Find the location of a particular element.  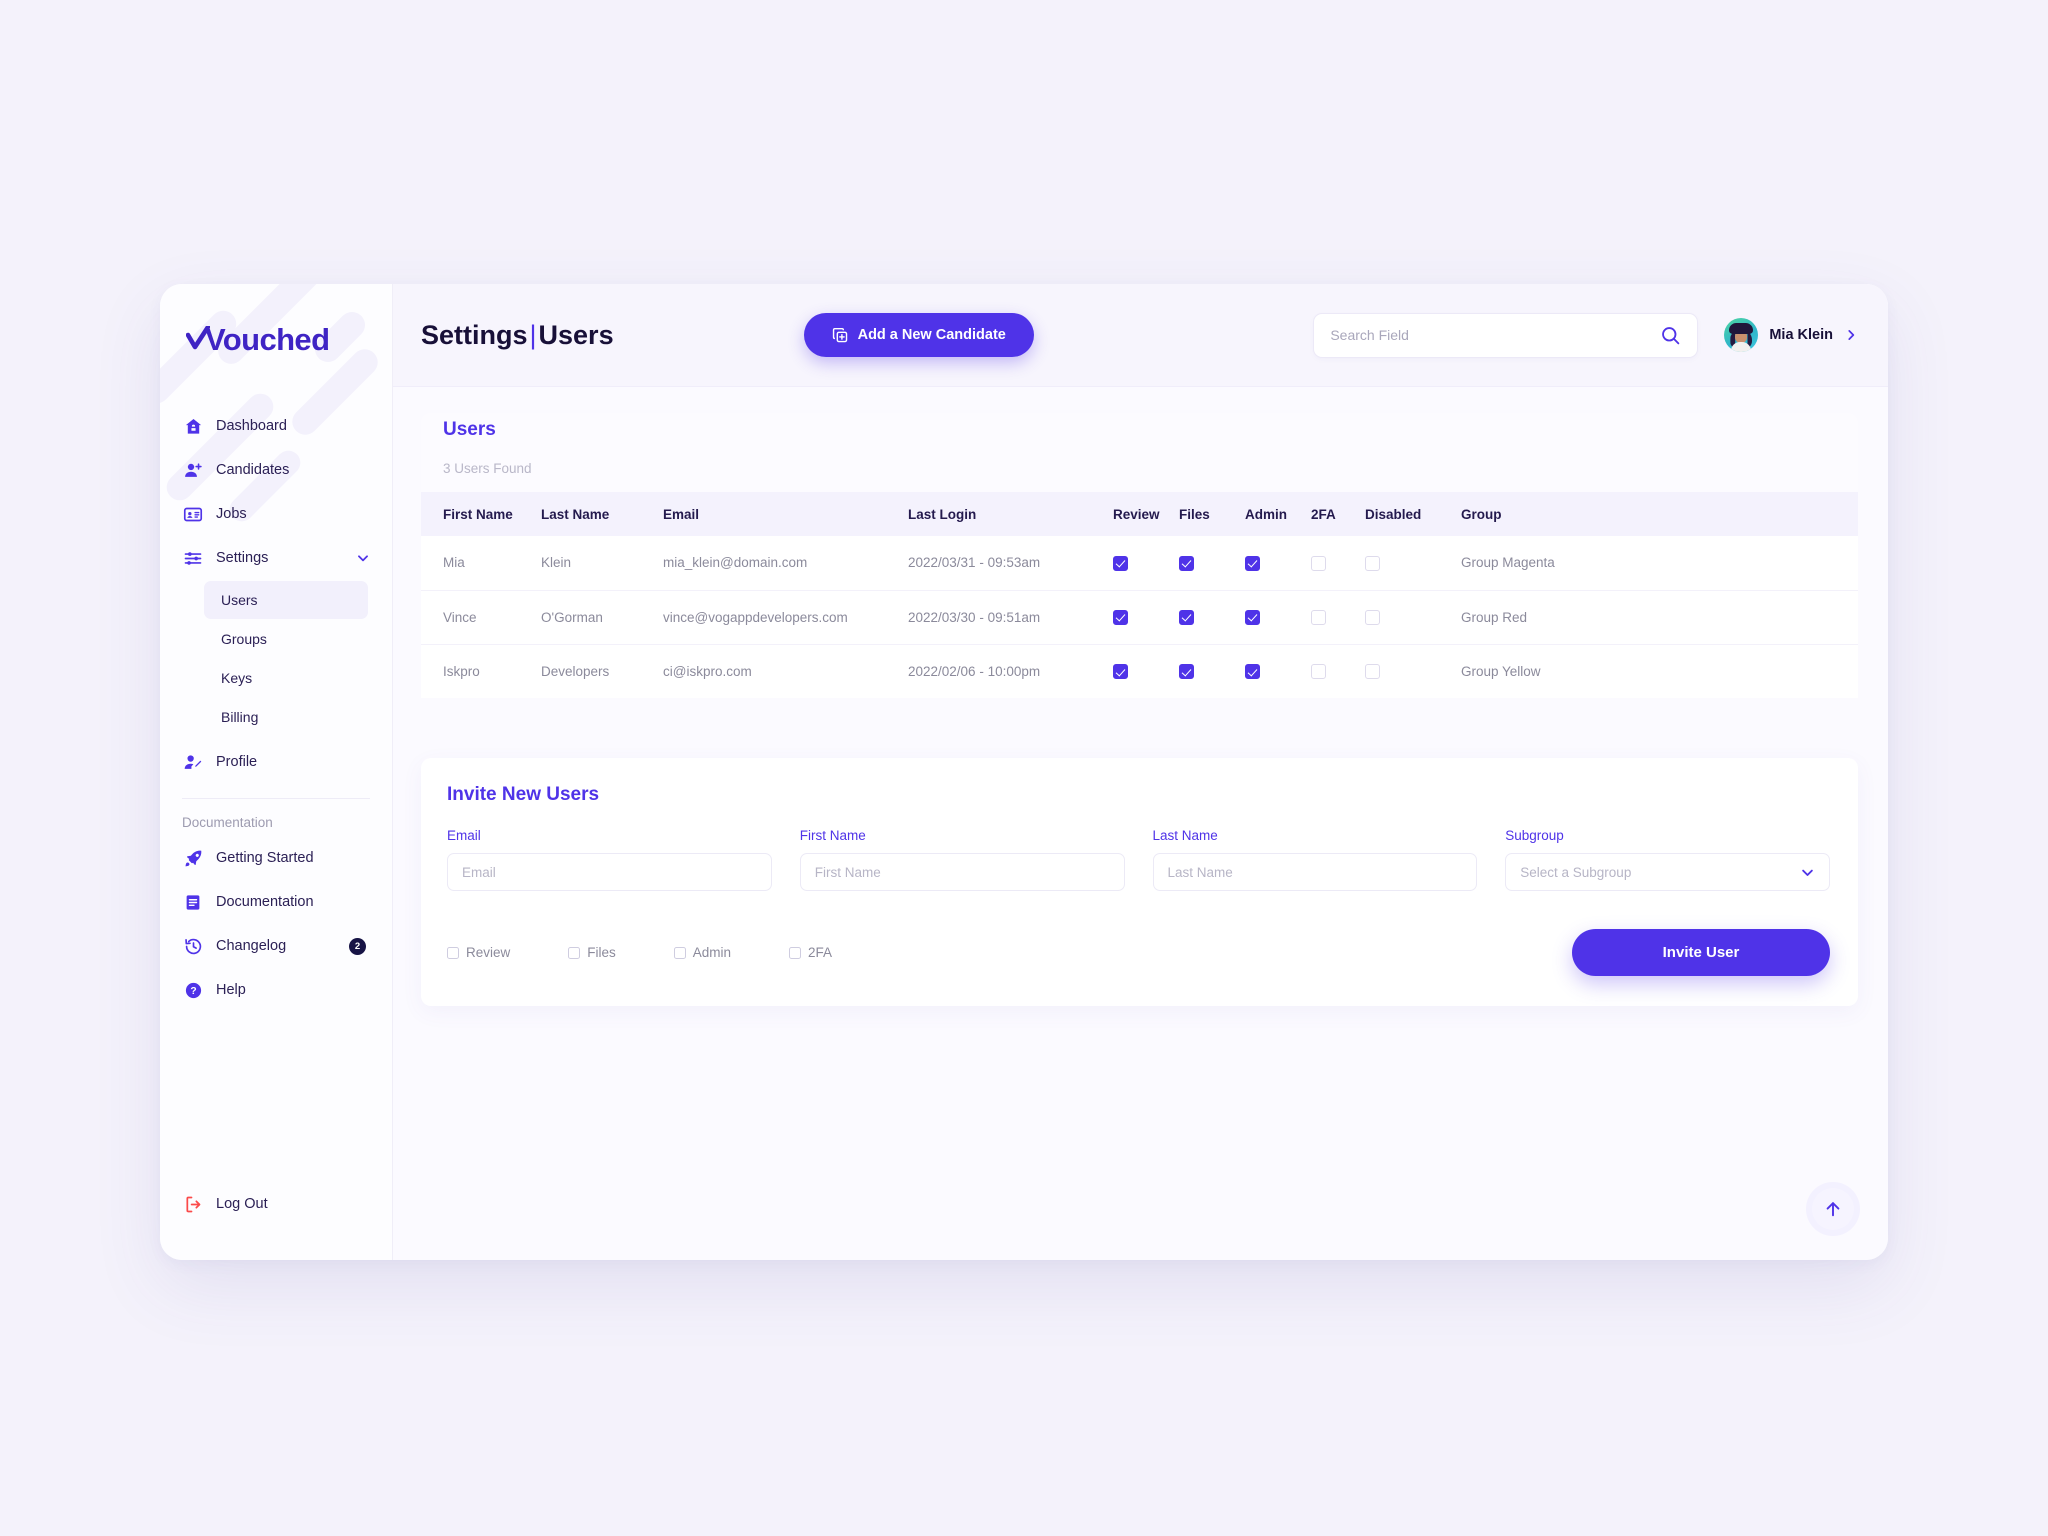

column-header-group: Group is located at coordinates (1655, 514).